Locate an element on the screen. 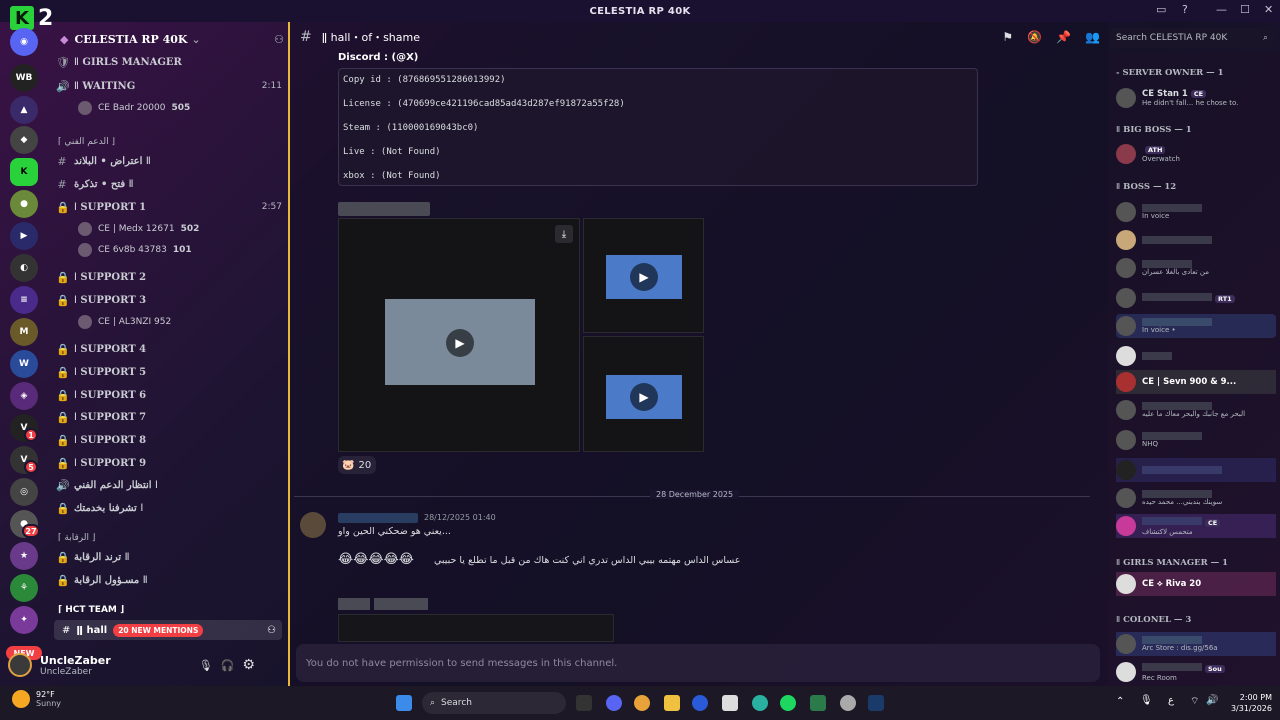 The image size is (1280, 720). server-icon: M is located at coordinates (24, 332).